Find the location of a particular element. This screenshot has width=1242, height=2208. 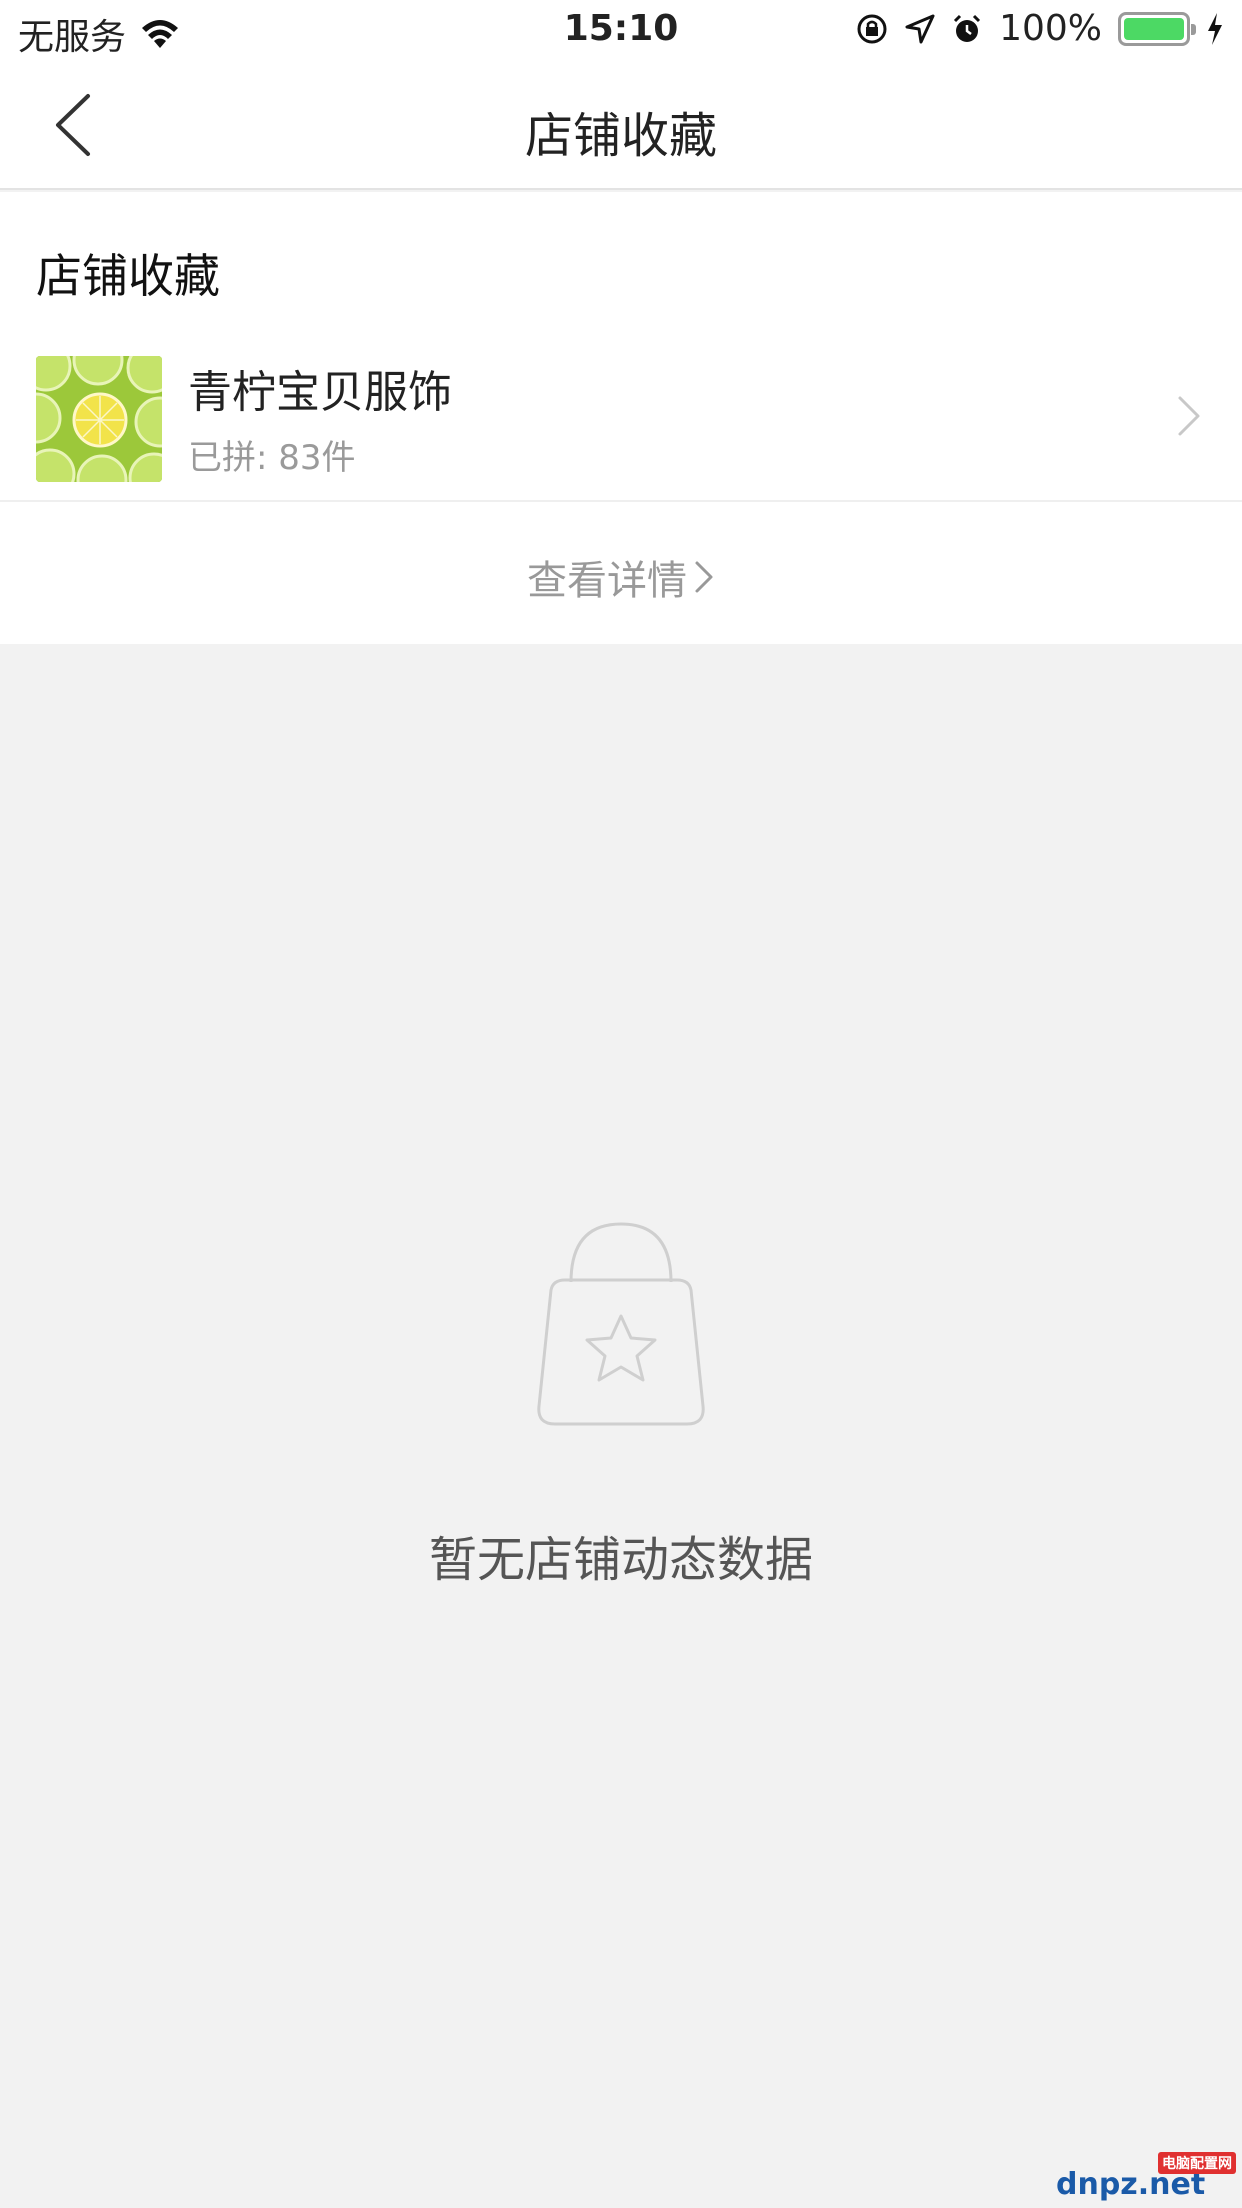

orientation-lock-icon is located at coordinates (872, 28).